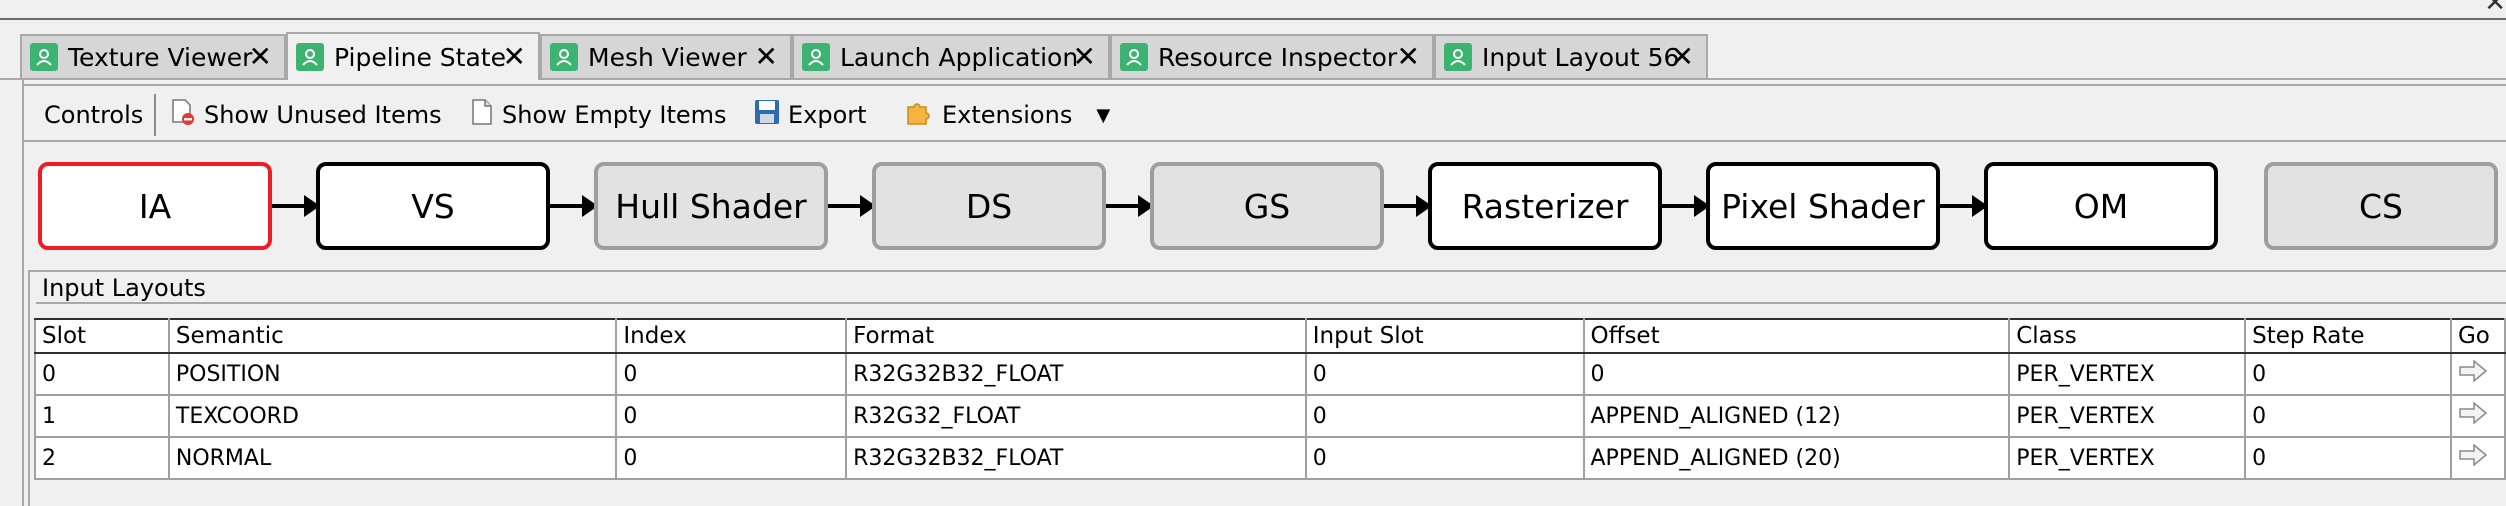  What do you see at coordinates (155, 115) in the screenshot?
I see `toolbar-separator` at bounding box center [155, 115].